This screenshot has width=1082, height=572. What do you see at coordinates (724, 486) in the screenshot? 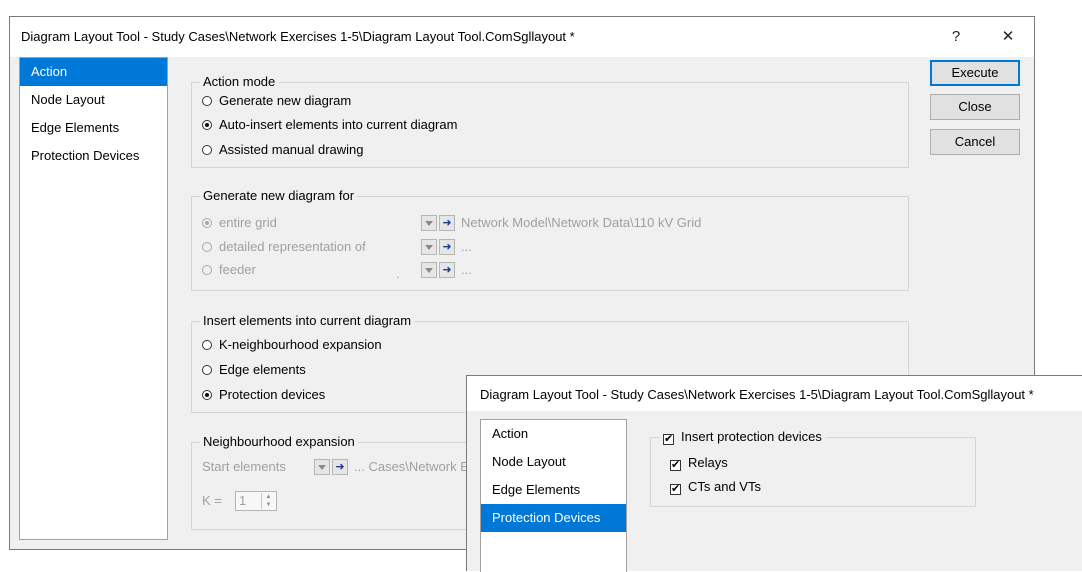
I see `checkbox-label: CTs and VTs` at bounding box center [724, 486].